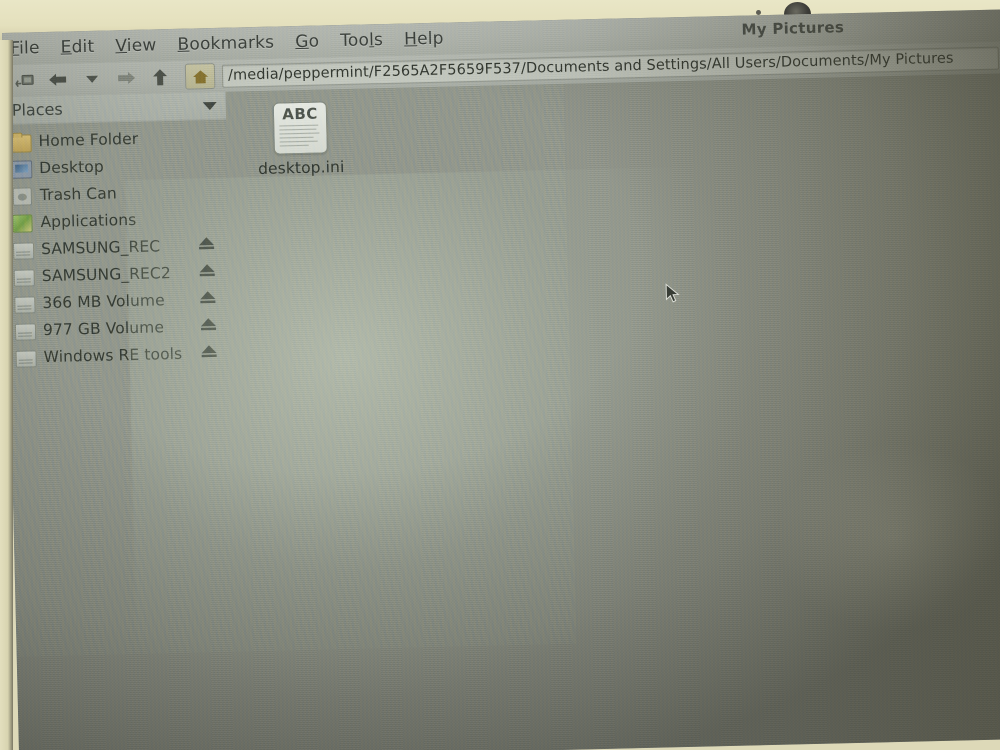  What do you see at coordinates (307, 42) in the screenshot?
I see `menu-go: Go` at bounding box center [307, 42].